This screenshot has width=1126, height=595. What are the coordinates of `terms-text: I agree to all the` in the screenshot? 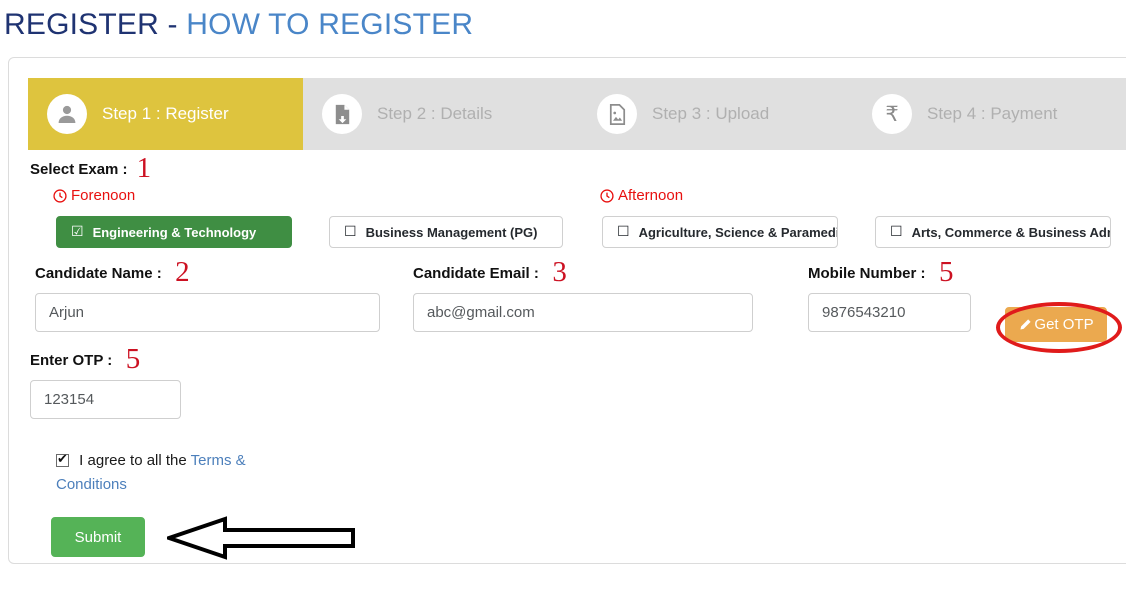 It's located at (135, 460).